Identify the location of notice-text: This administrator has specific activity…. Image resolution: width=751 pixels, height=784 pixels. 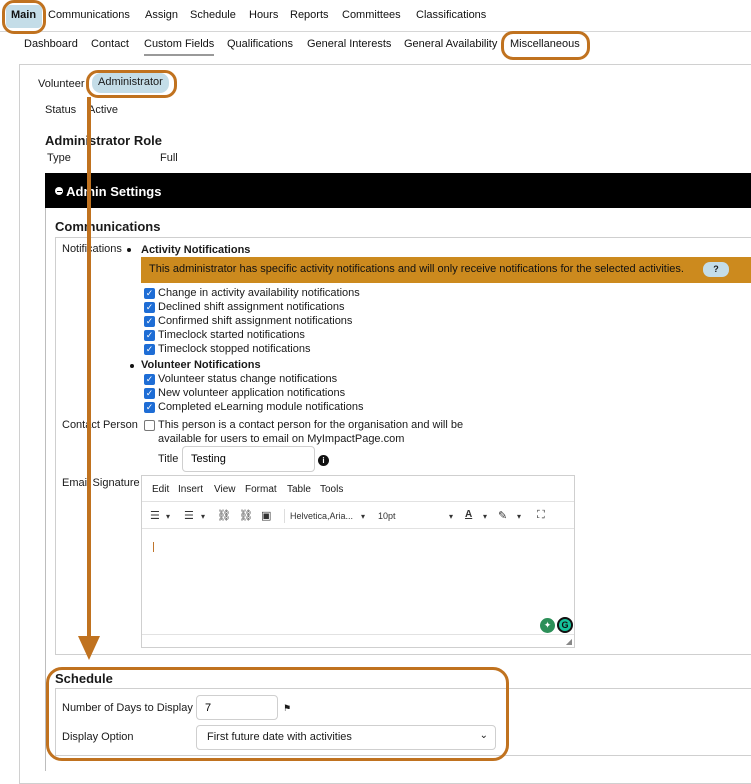
(416, 269).